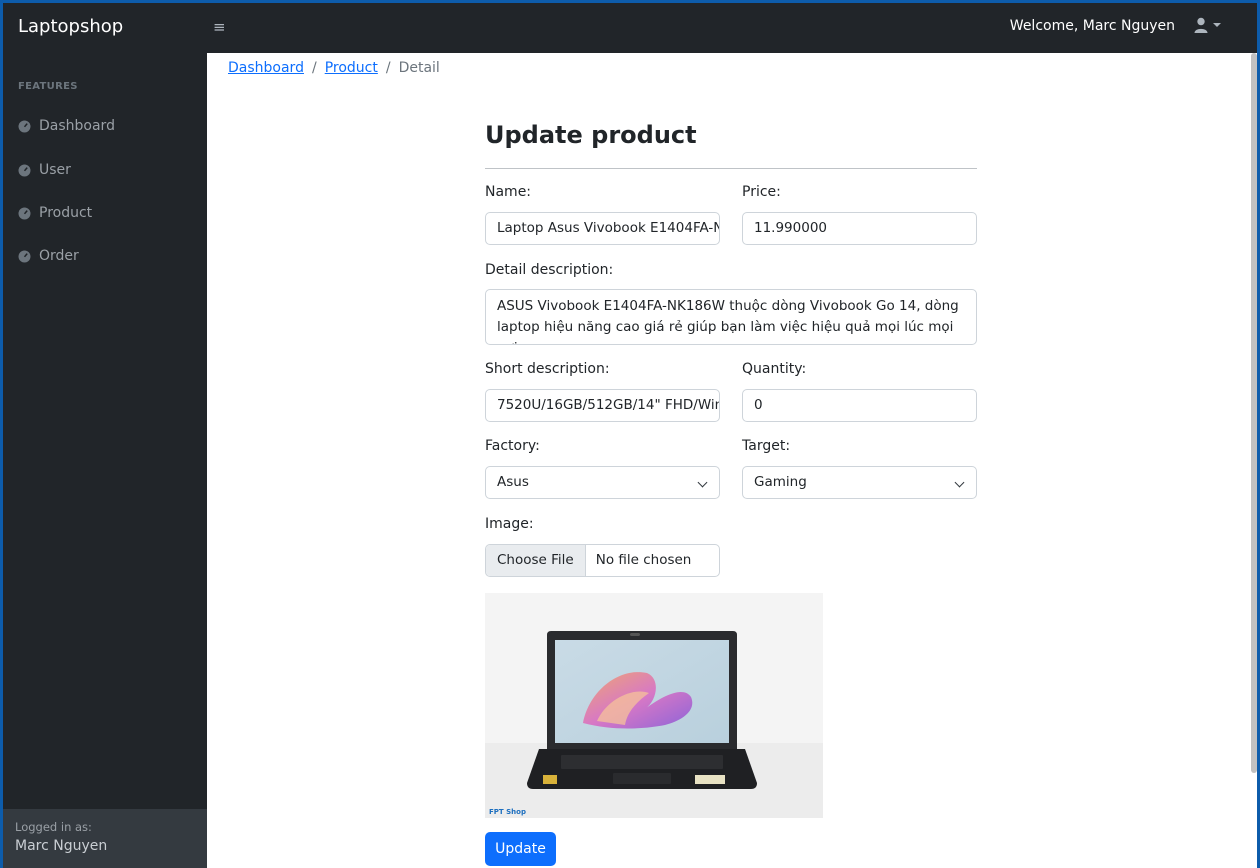 The image size is (1260, 868). I want to click on price-input: 11.990000, so click(859, 228).